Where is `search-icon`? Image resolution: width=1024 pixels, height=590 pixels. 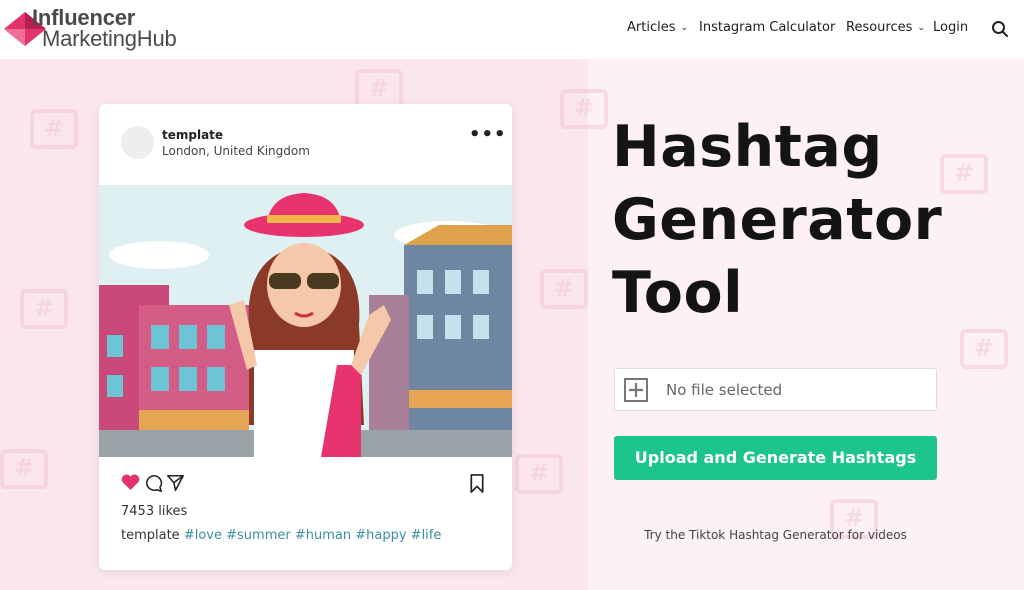
search-icon is located at coordinates (1000, 29).